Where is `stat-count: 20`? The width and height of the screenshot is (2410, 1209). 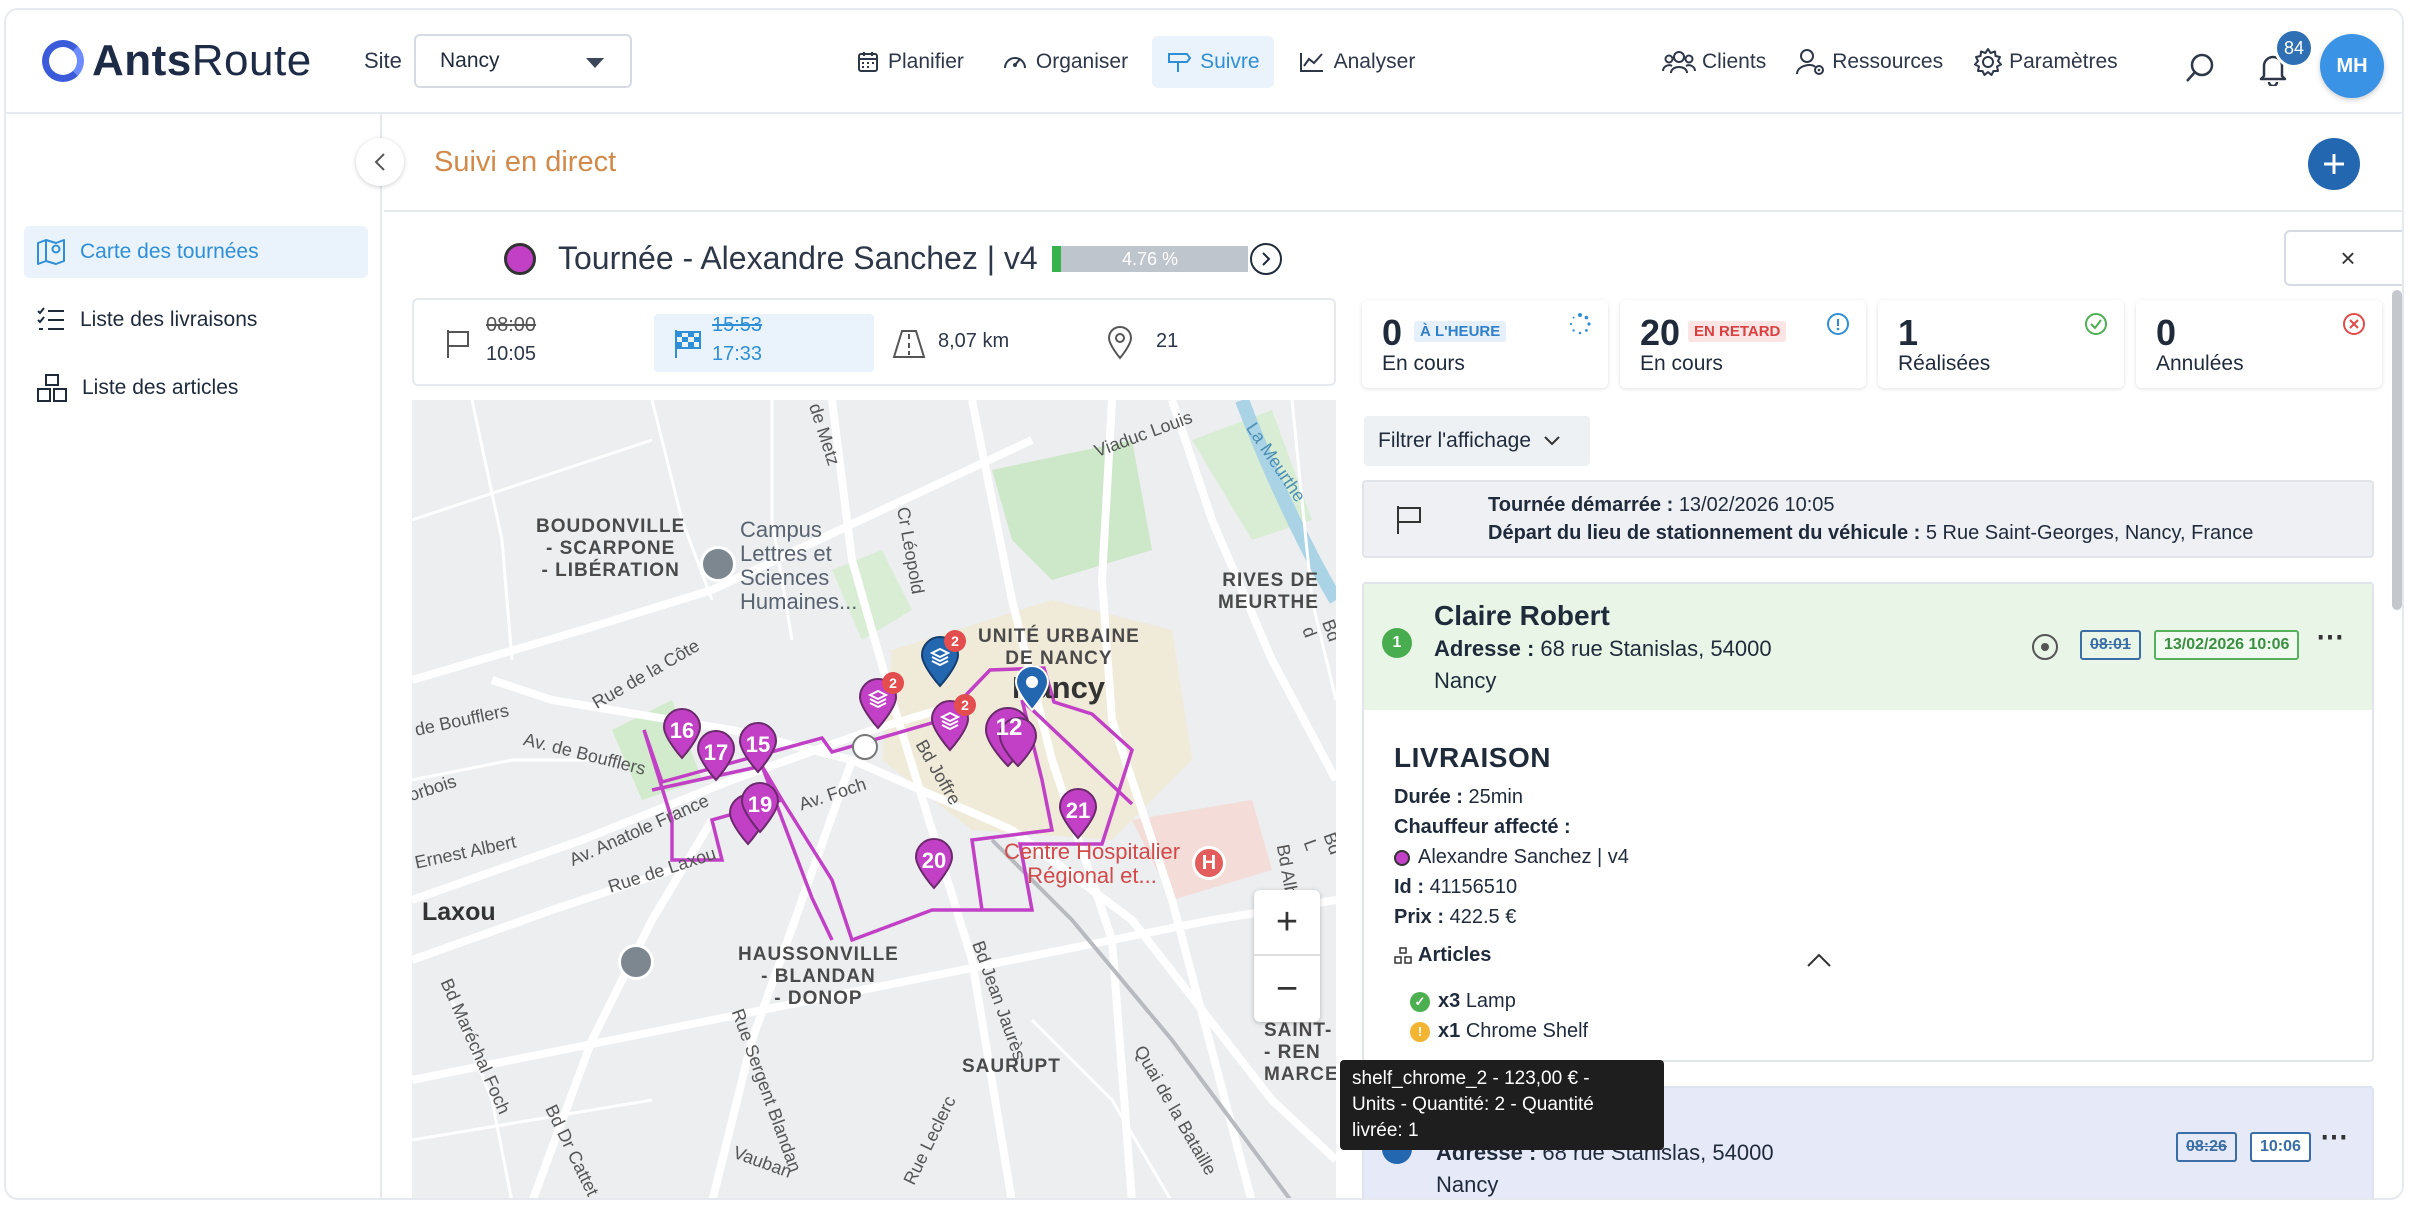 stat-count: 20 is located at coordinates (1660, 332).